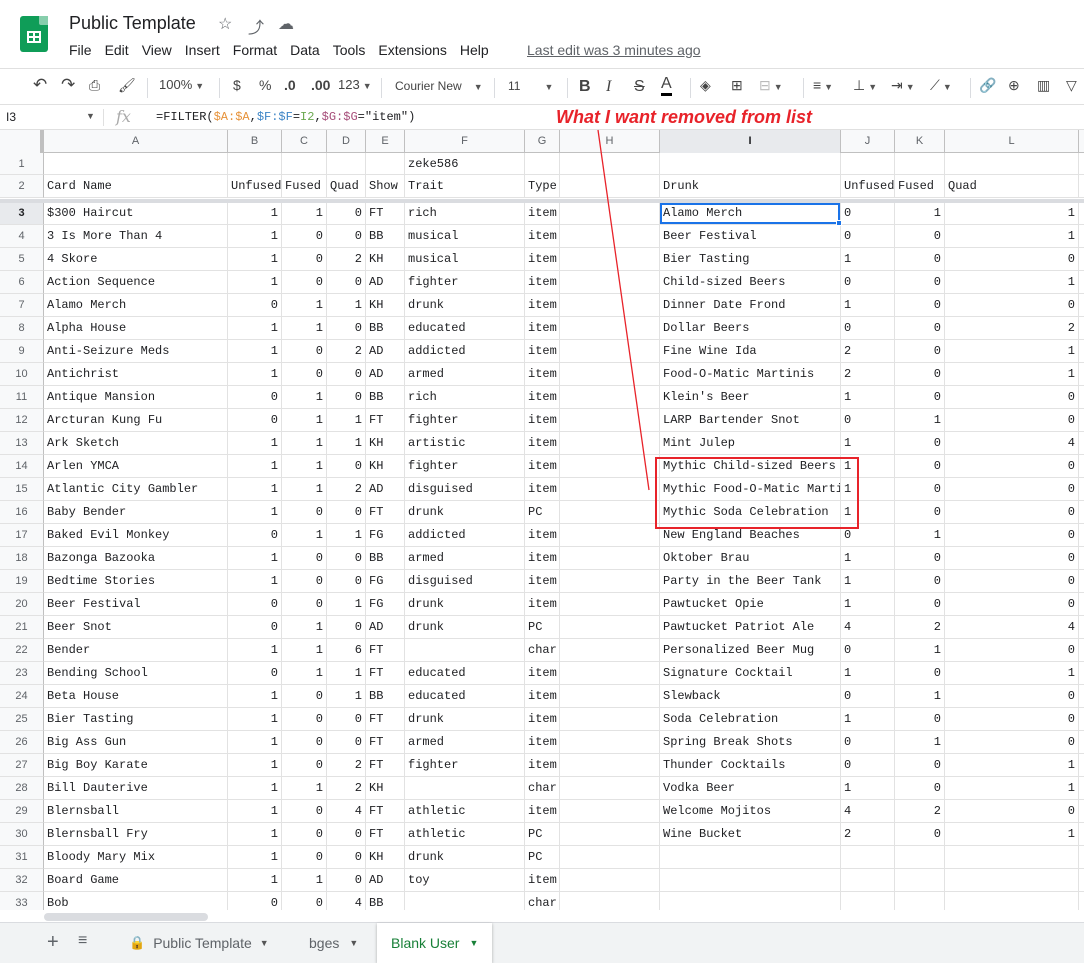 The width and height of the screenshot is (1084, 963). I want to click on cell-b11: 0, so click(255, 397).